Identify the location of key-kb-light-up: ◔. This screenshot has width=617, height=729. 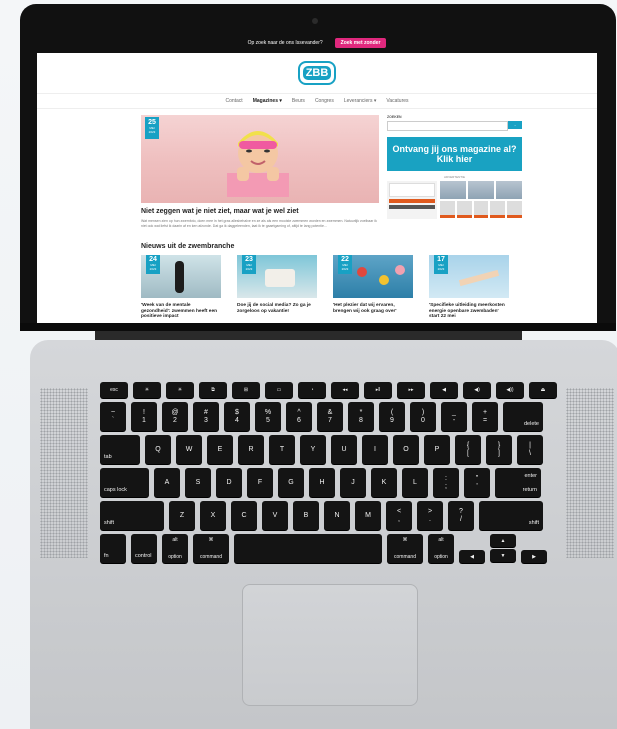
(312, 390).